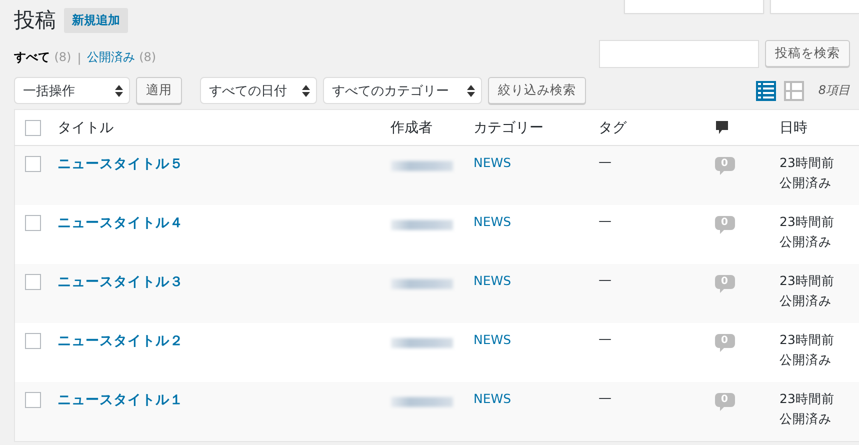  Describe the element at coordinates (121, 164) in the screenshot. I see `post-title-link: ニュースタイトル５` at that location.